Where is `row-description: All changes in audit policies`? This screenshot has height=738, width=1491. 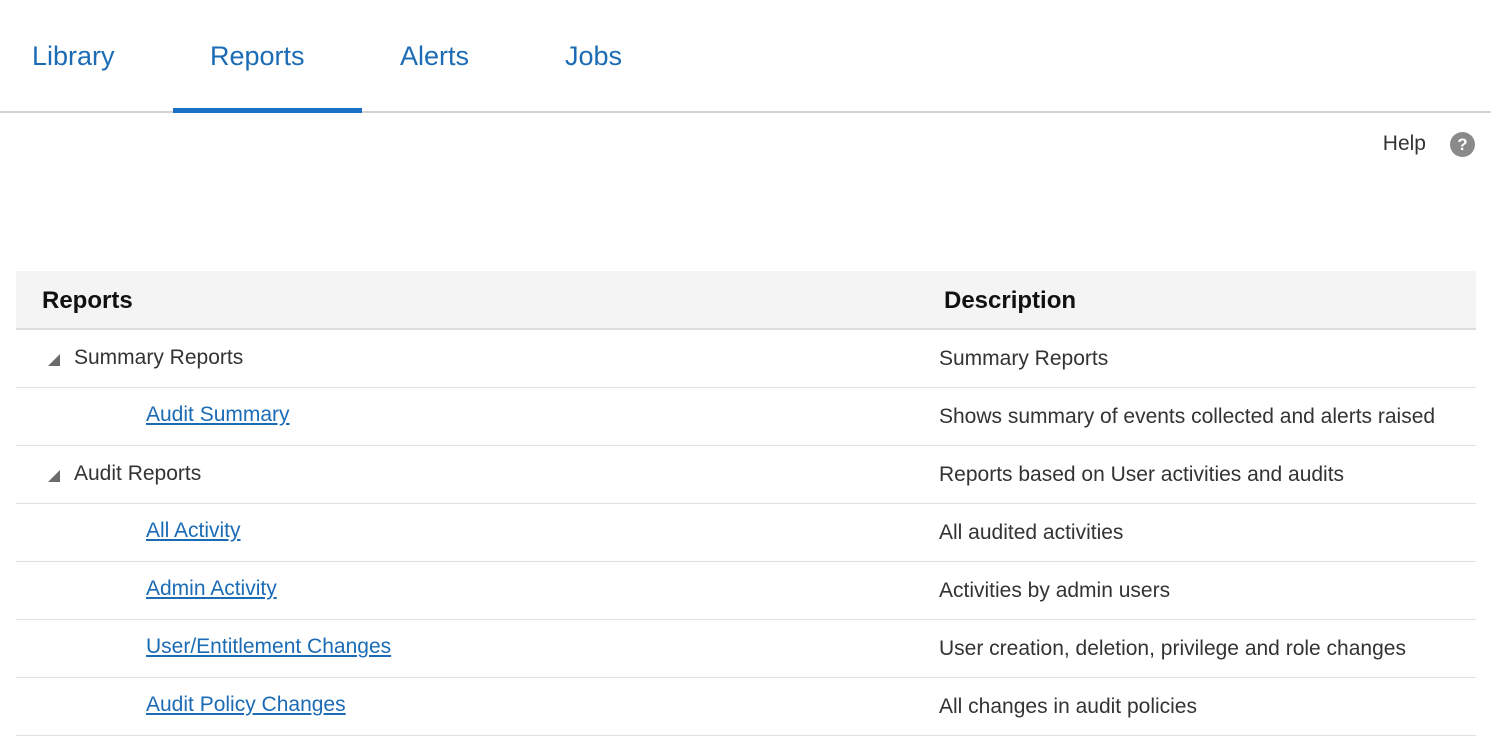 row-description: All changes in audit policies is located at coordinates (1068, 706).